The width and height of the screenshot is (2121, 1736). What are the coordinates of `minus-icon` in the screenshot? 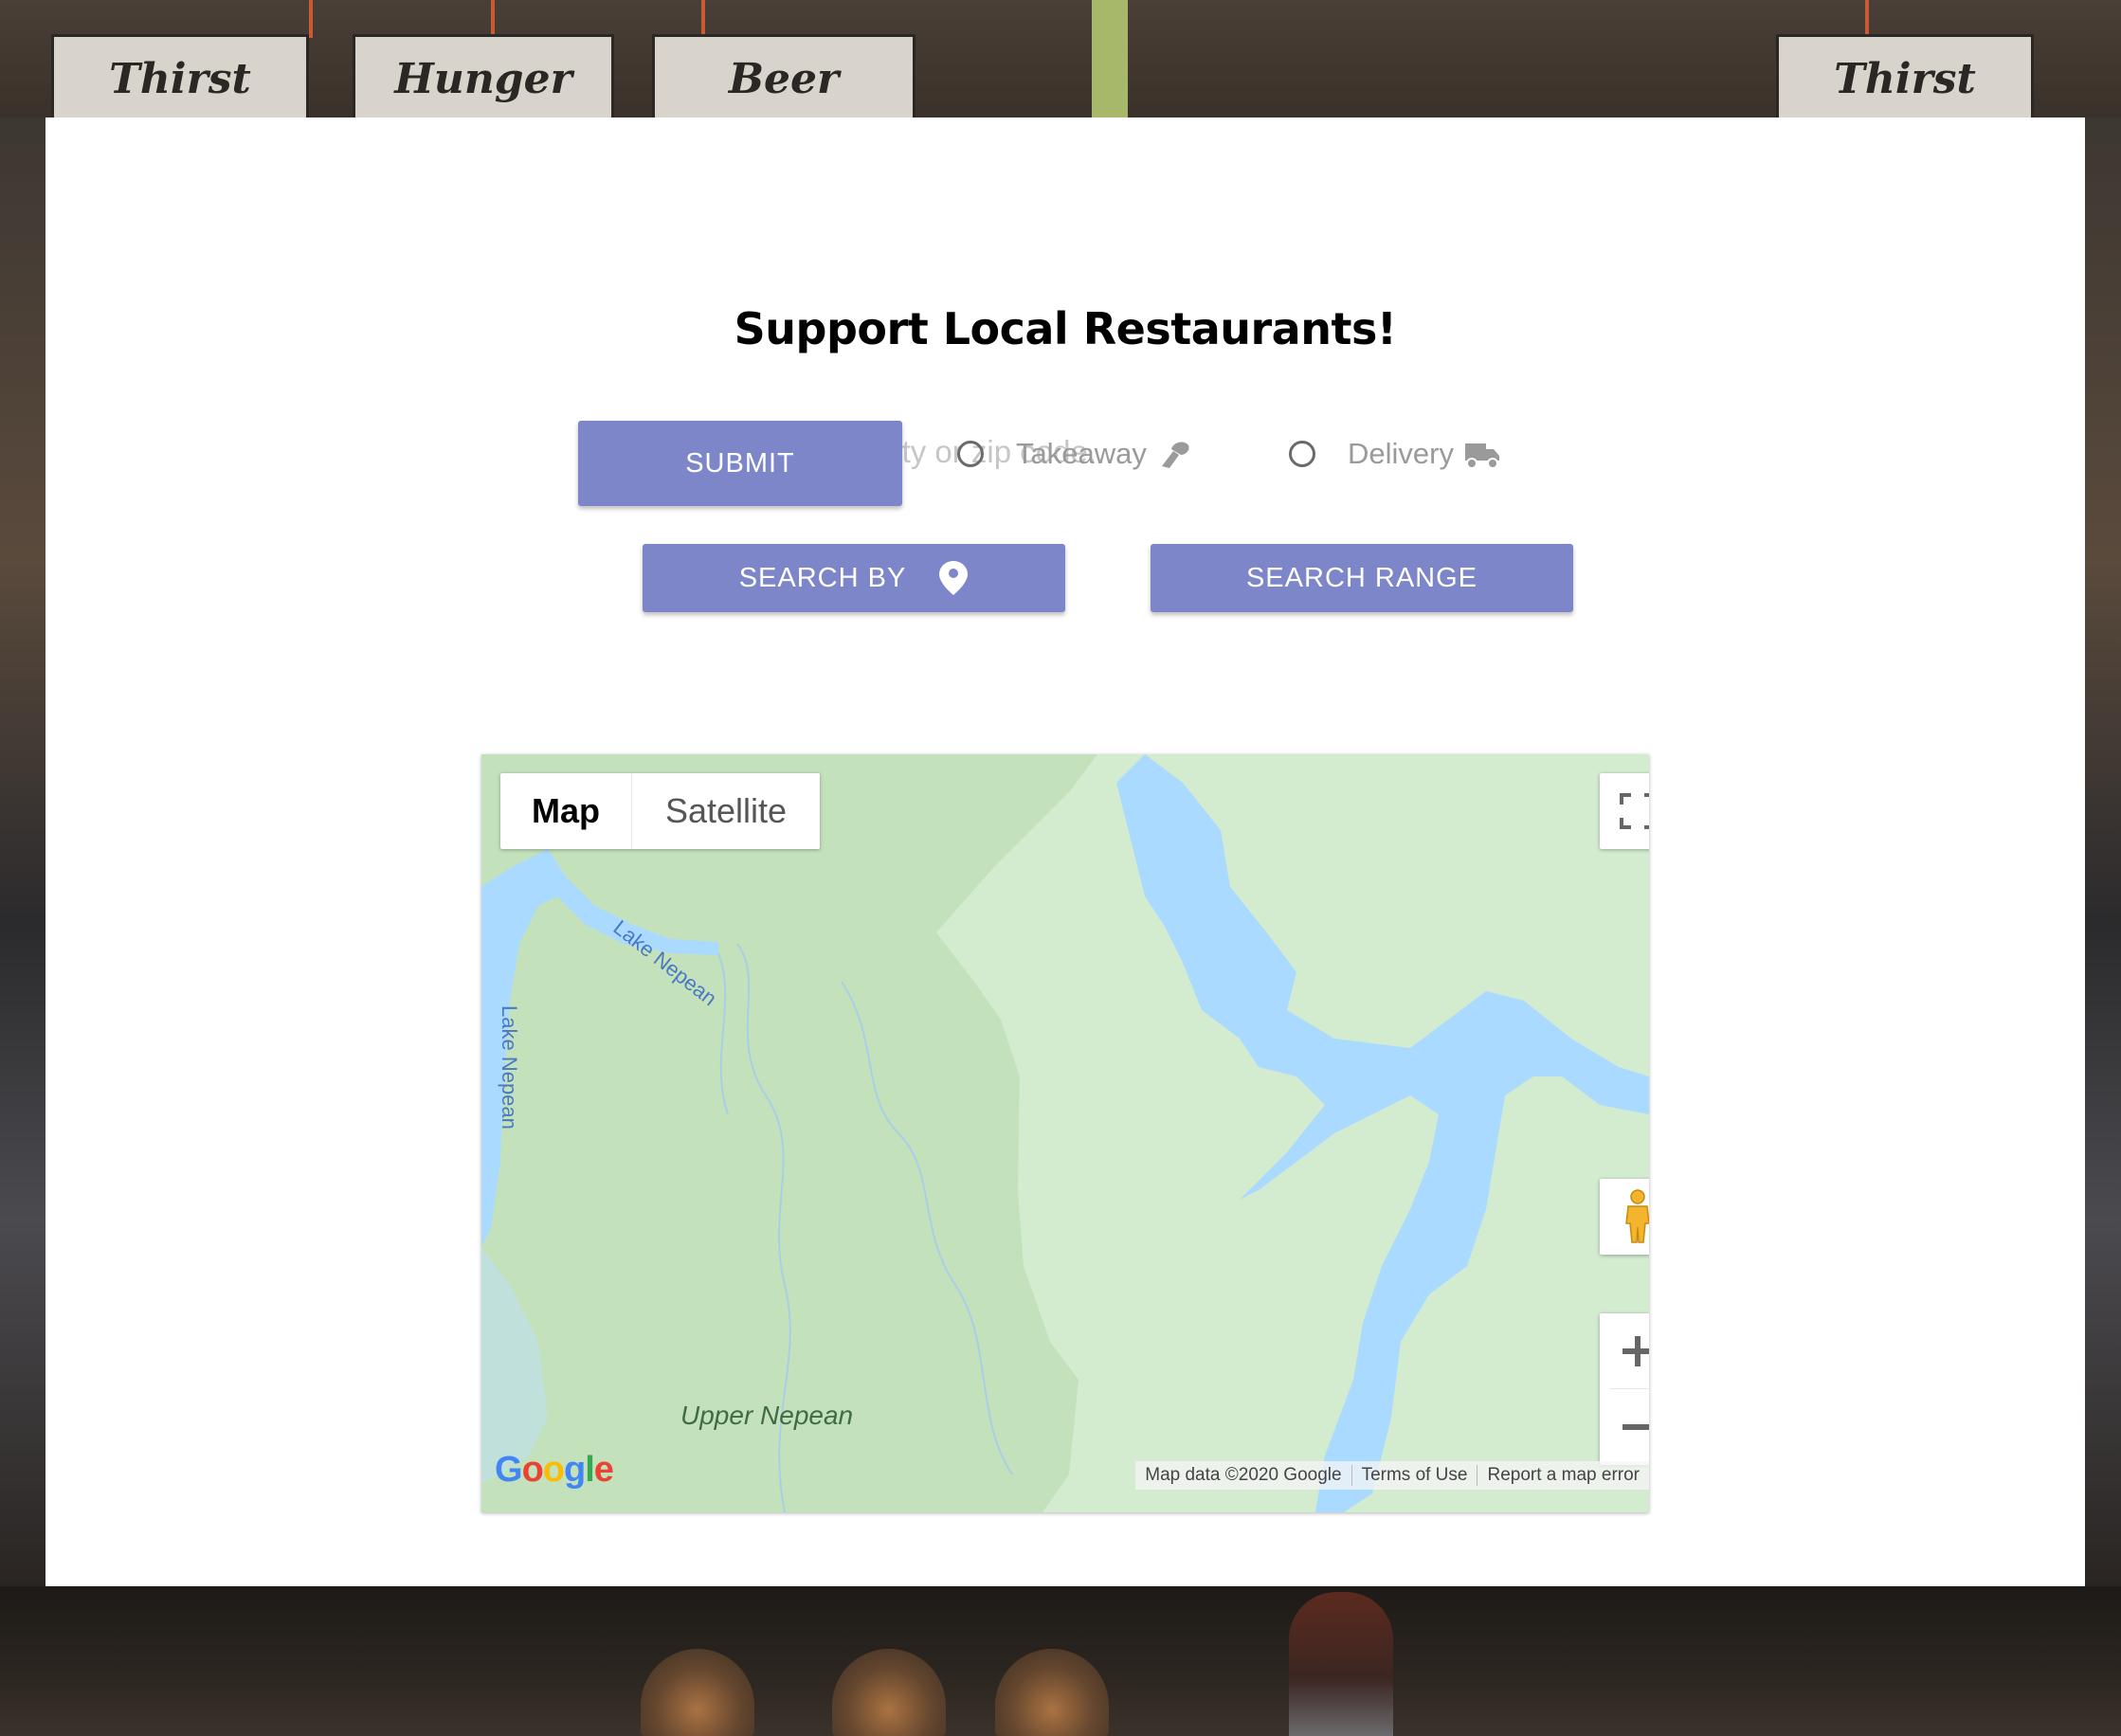 It's located at (1635, 1427).